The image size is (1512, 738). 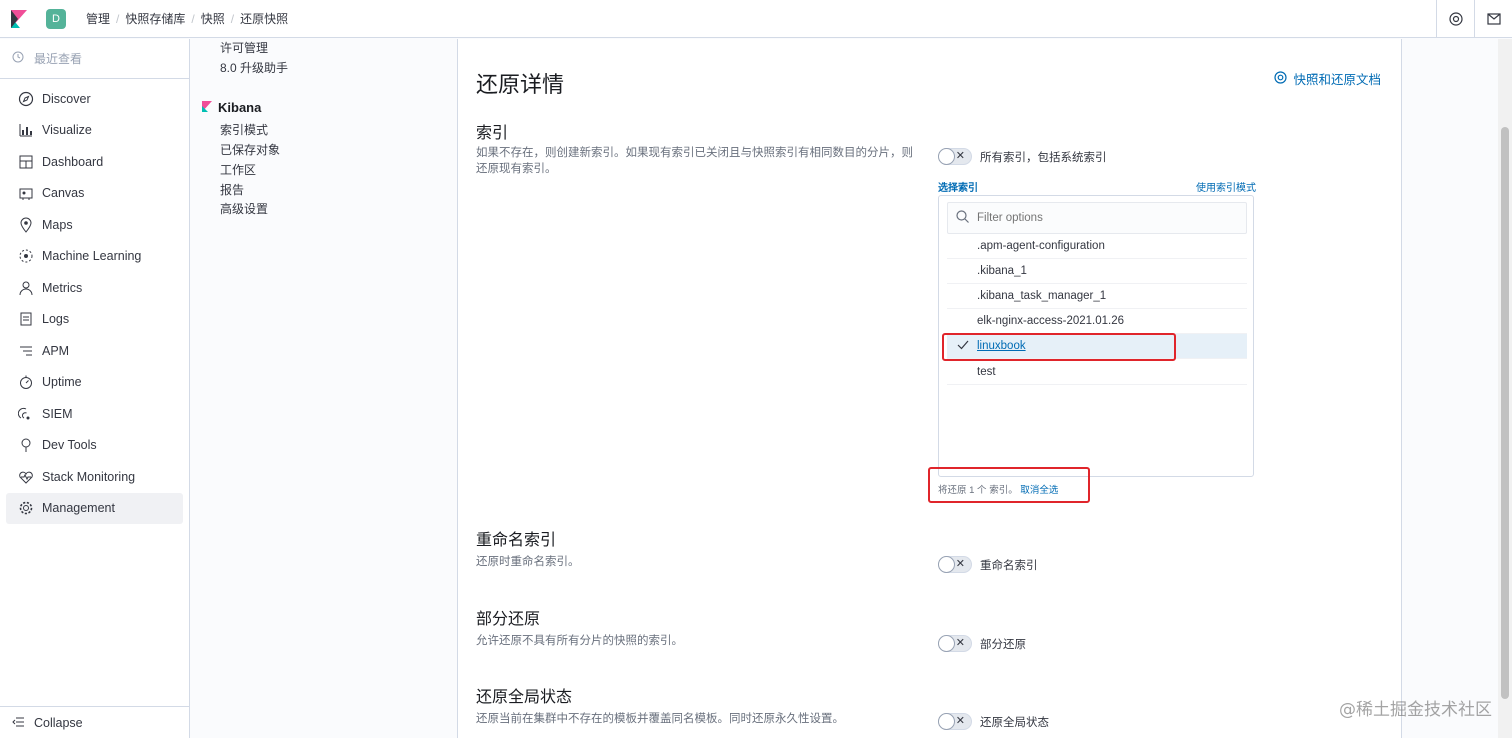 I want to click on nav-item-label: Discover, so click(x=66, y=98).